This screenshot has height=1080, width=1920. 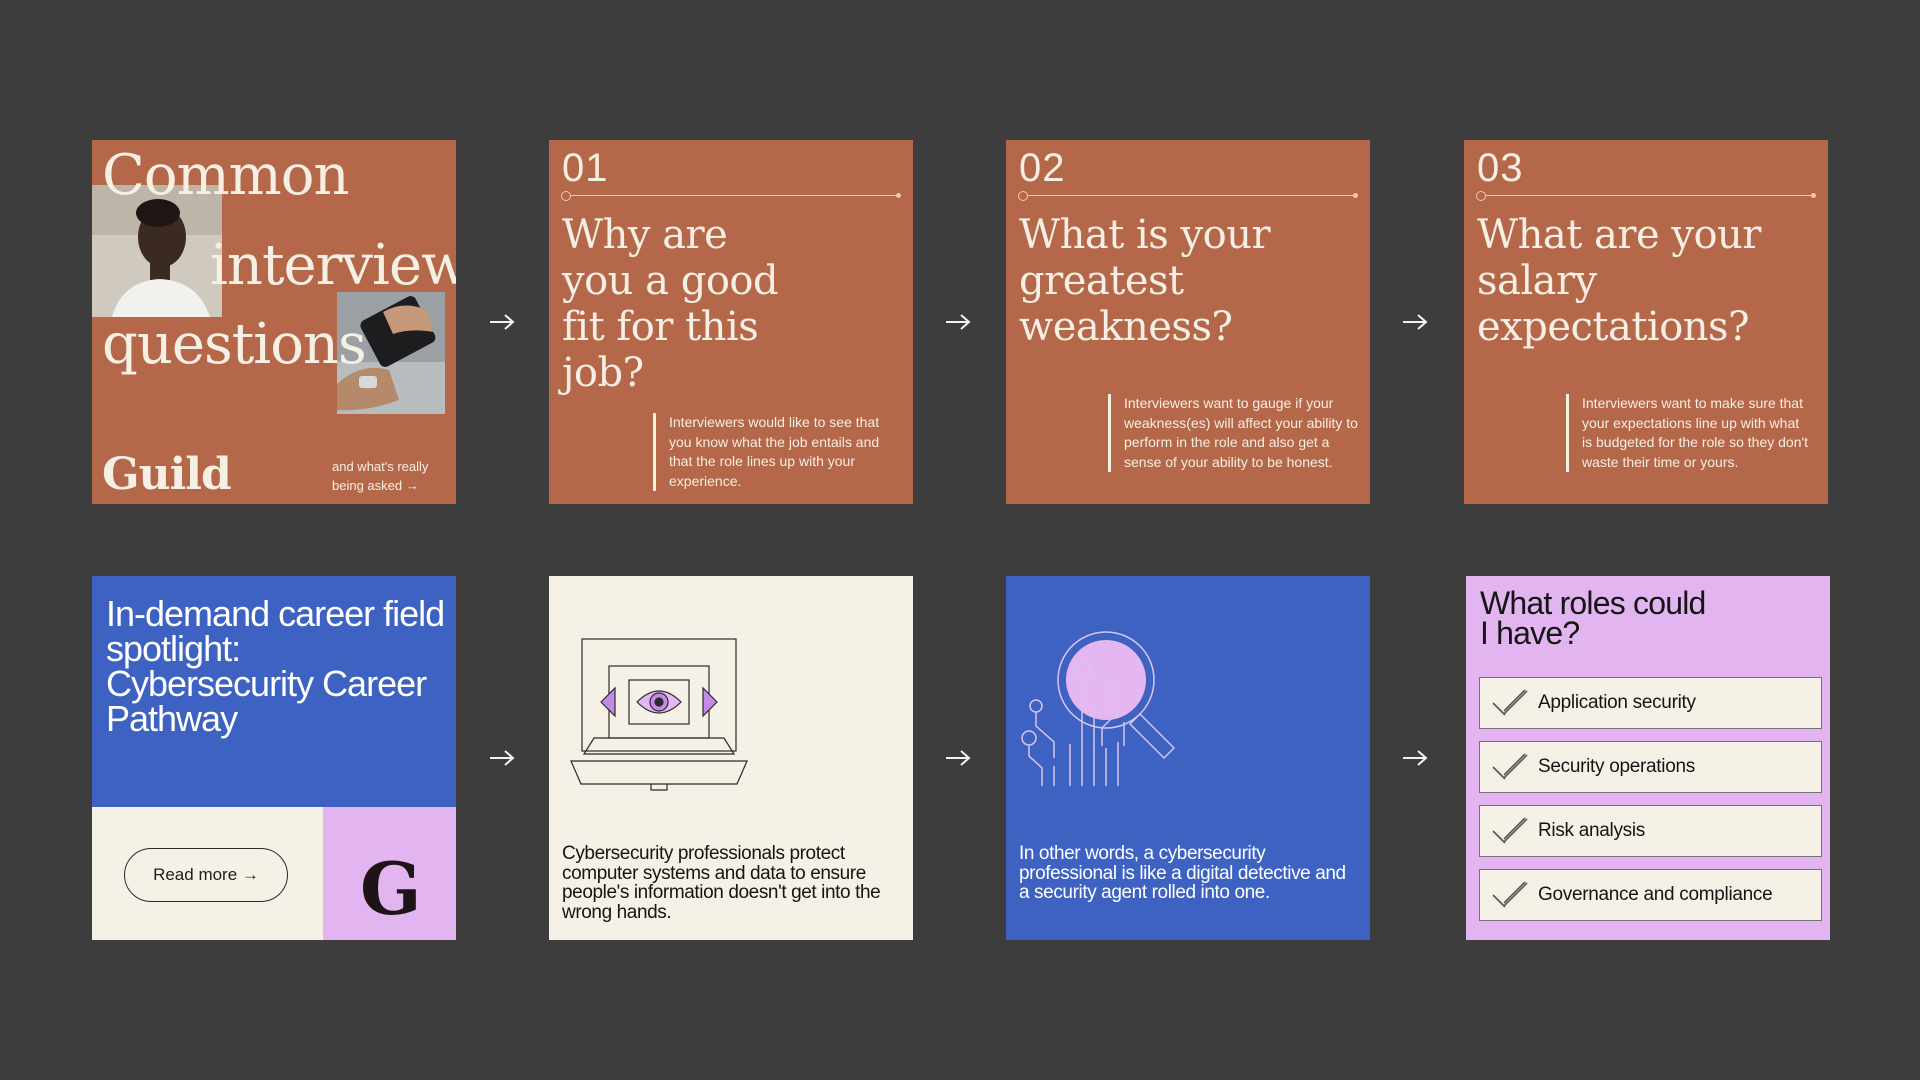 What do you see at coordinates (333, 265) in the screenshot?
I see `cover-title-line2: interview` at bounding box center [333, 265].